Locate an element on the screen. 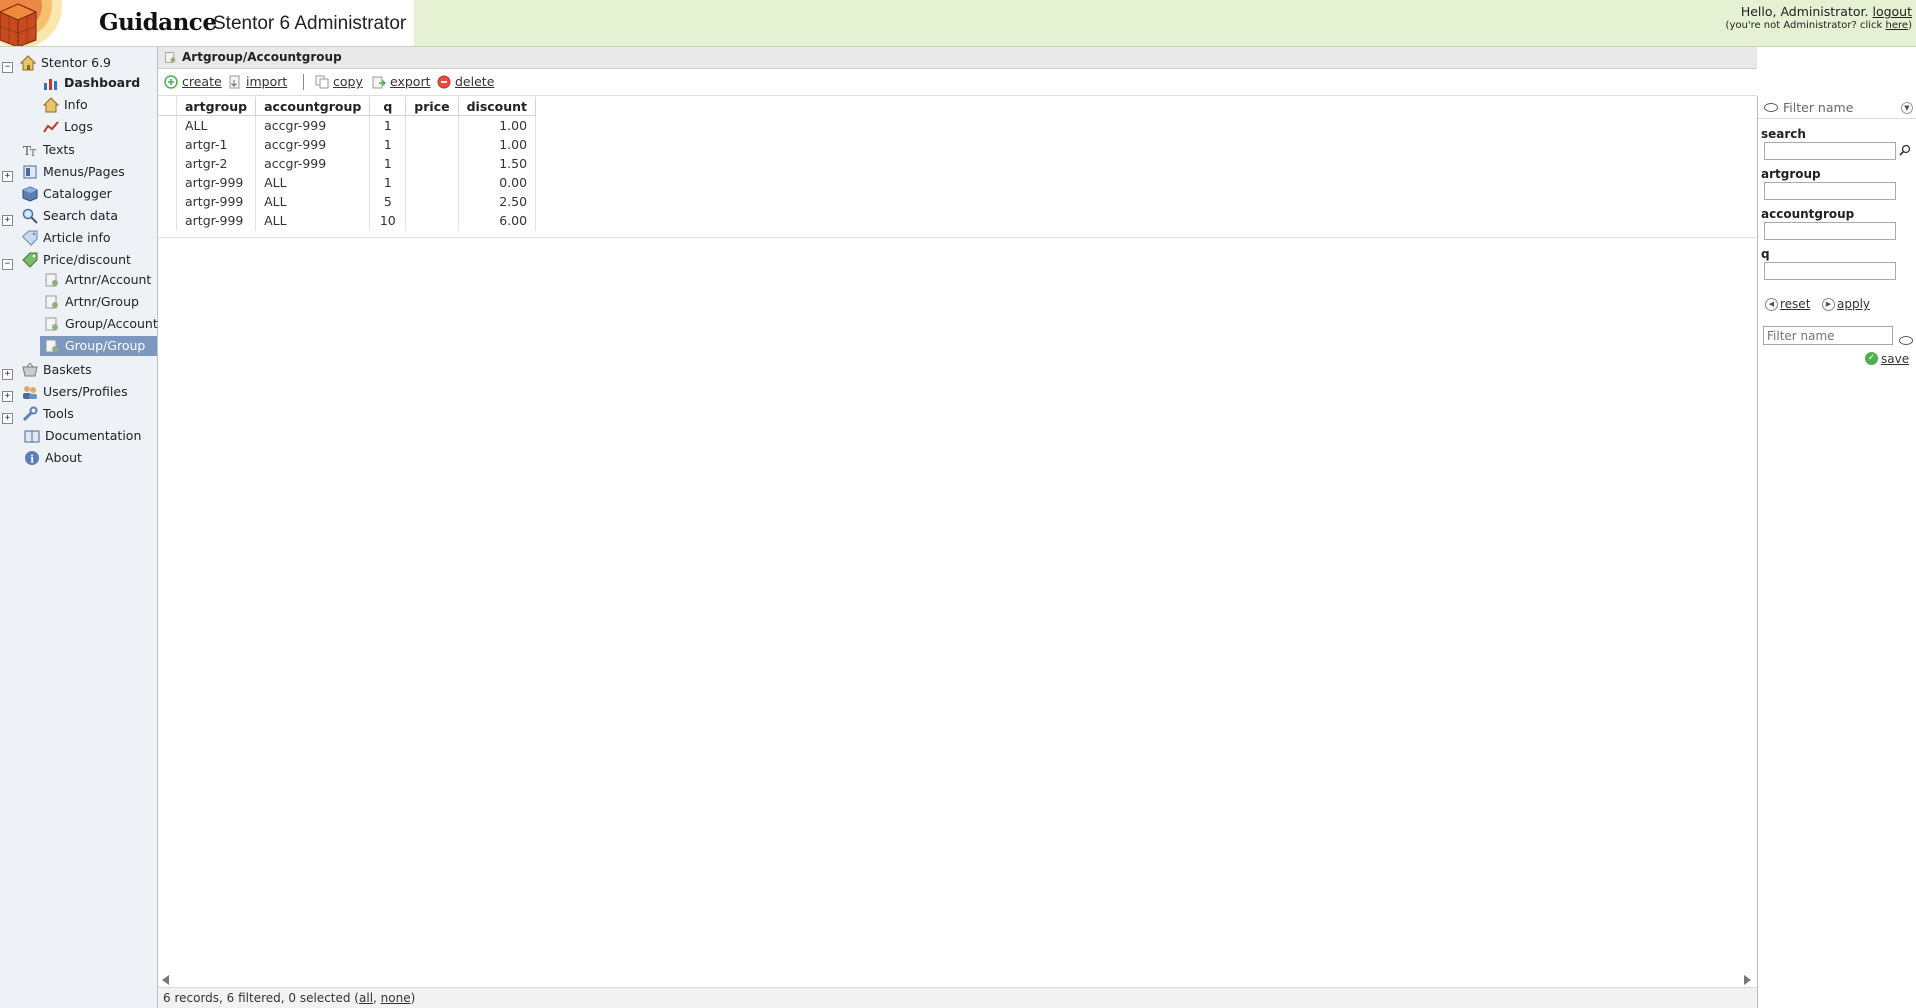 This screenshot has height=1008, width=1916. table-row: artgr-999 ALL 1 0.00 is located at coordinates (347, 182).